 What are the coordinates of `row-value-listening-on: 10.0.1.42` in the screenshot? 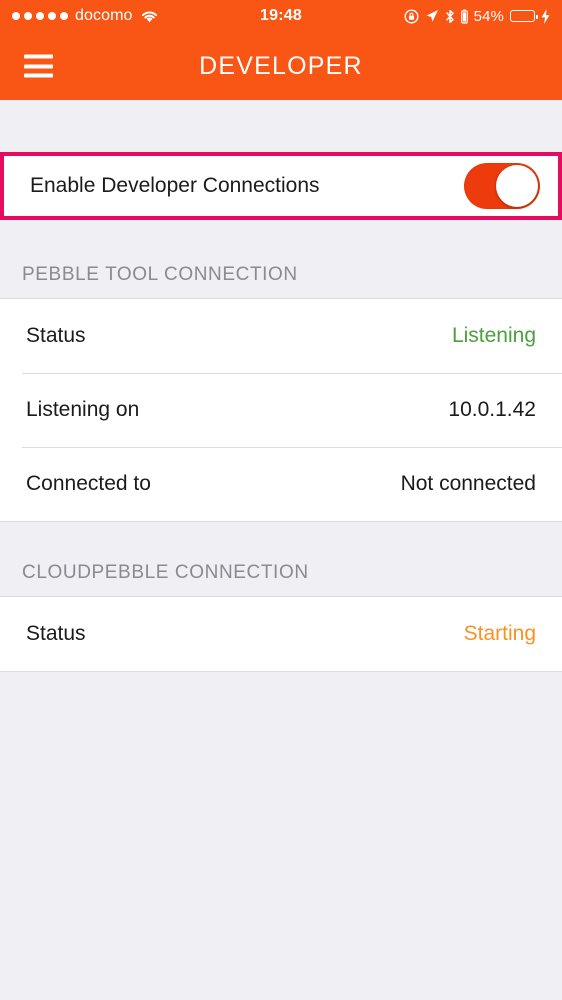 It's located at (492, 409).